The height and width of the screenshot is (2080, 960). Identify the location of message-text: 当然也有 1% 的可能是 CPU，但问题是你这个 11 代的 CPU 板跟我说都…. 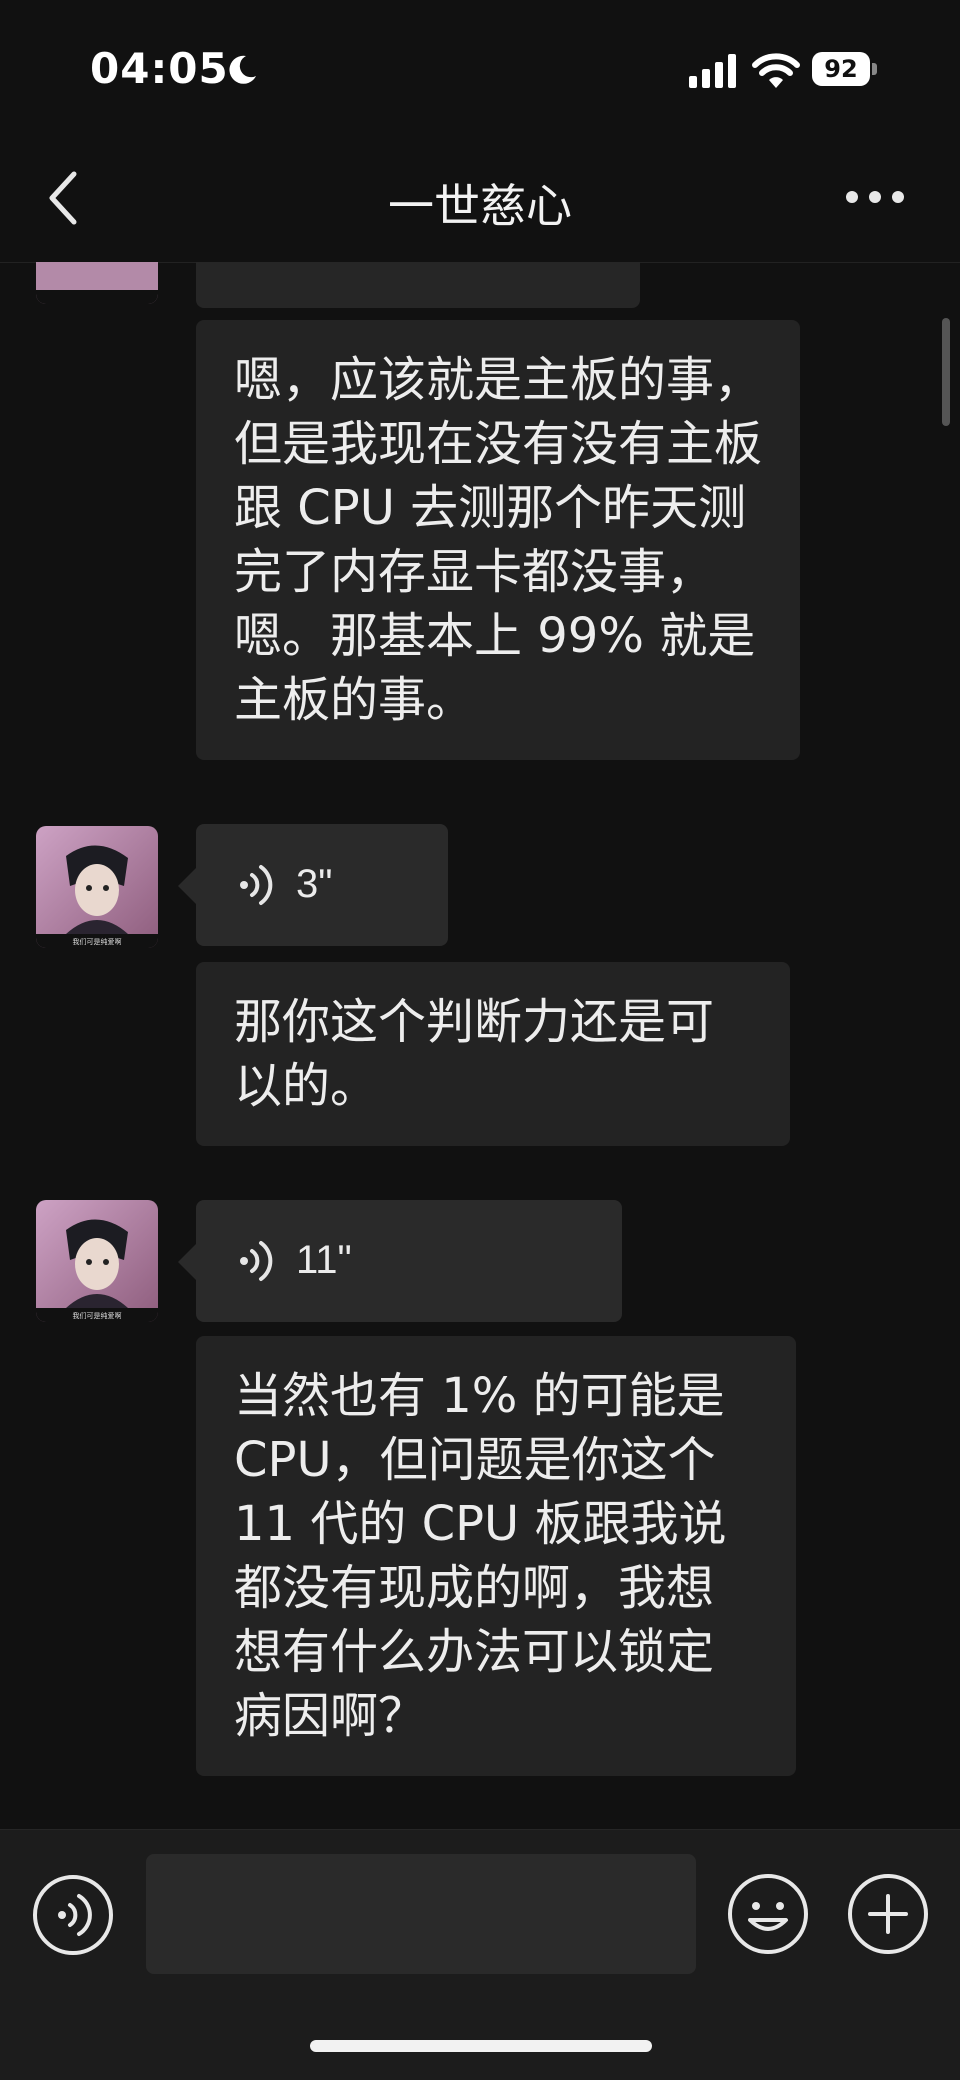
(487, 1556).